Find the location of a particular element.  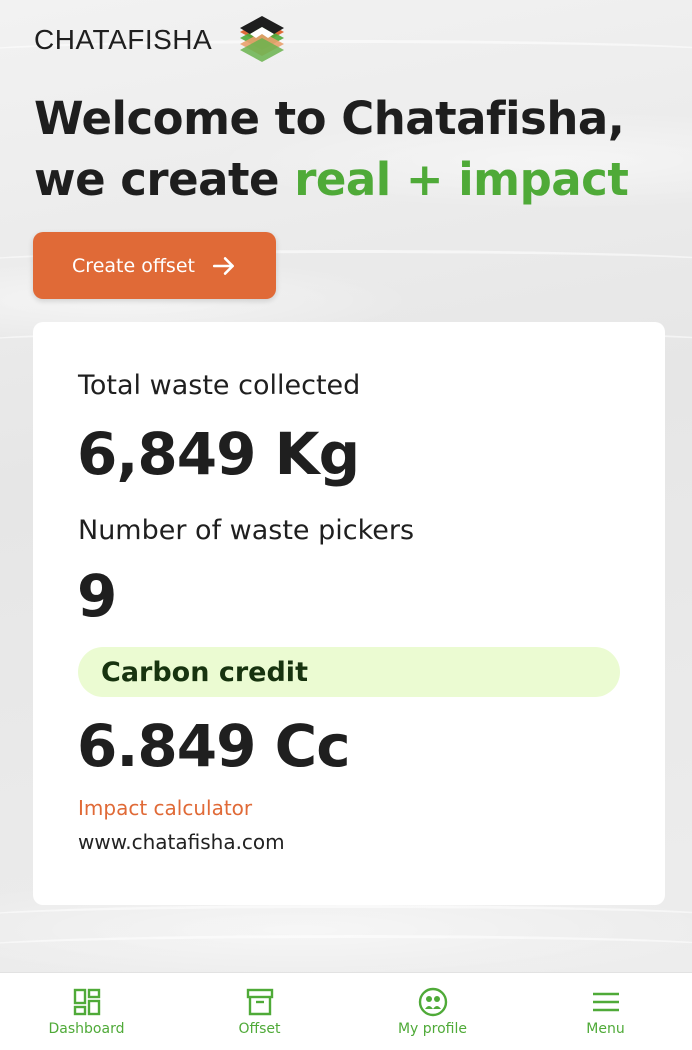

waste-label: Total waste collected is located at coordinates (219, 385).